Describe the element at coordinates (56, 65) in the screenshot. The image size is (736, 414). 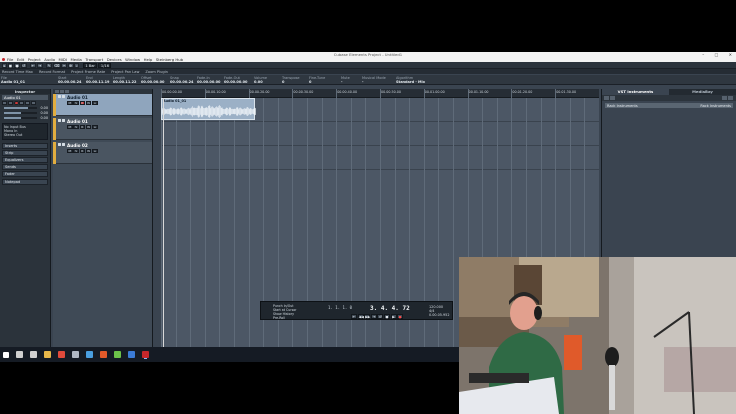
I see `erase-tool-icon: ⌫` at that location.